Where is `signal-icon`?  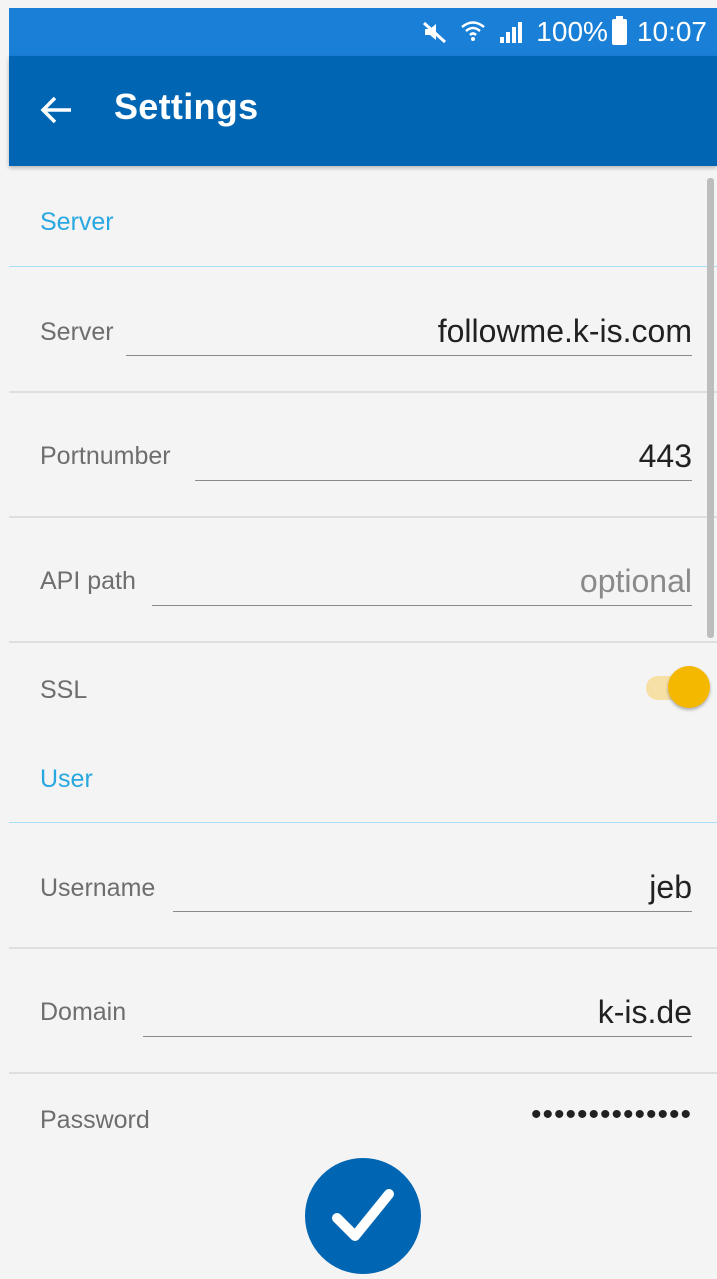
signal-icon is located at coordinates (511, 32).